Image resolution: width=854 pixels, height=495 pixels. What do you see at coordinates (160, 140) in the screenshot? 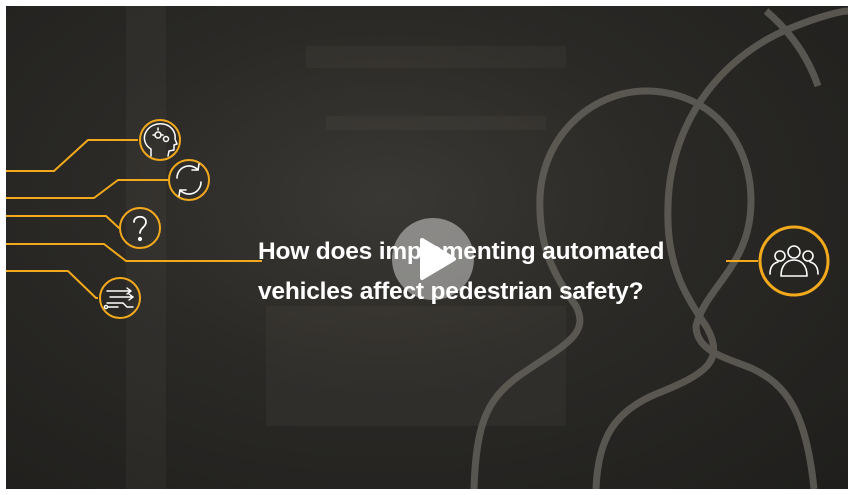
I see `head-gears-icon` at bounding box center [160, 140].